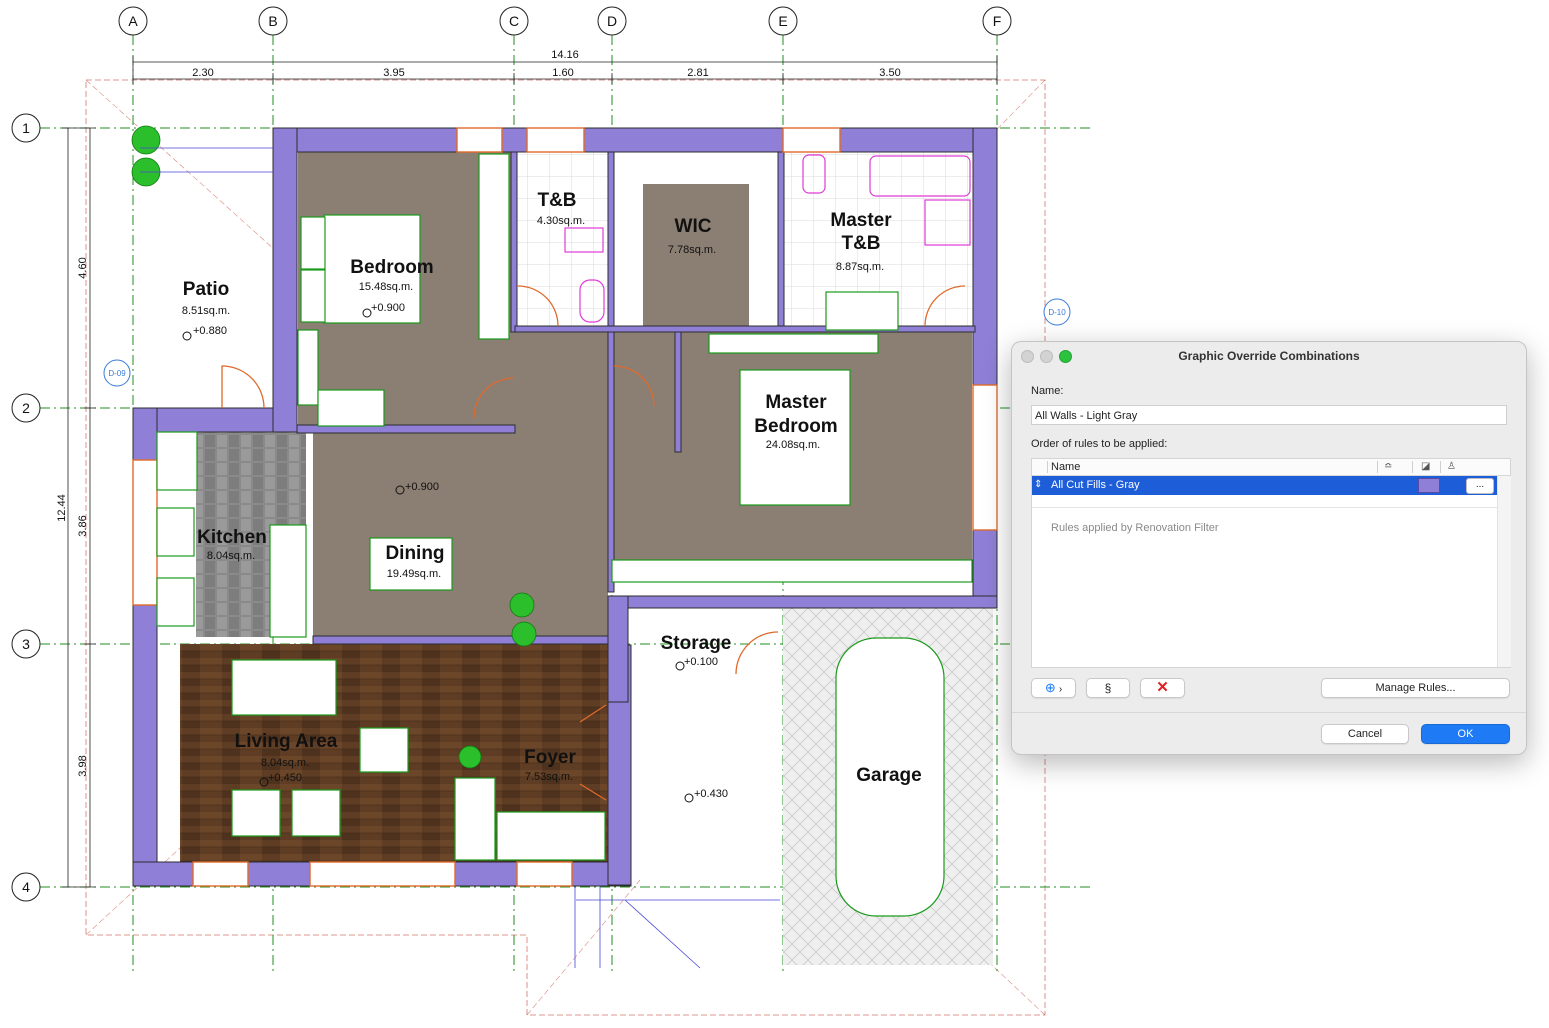 The width and height of the screenshot is (1549, 1028). I want to click on cancel-button: Cancel, so click(1365, 734).